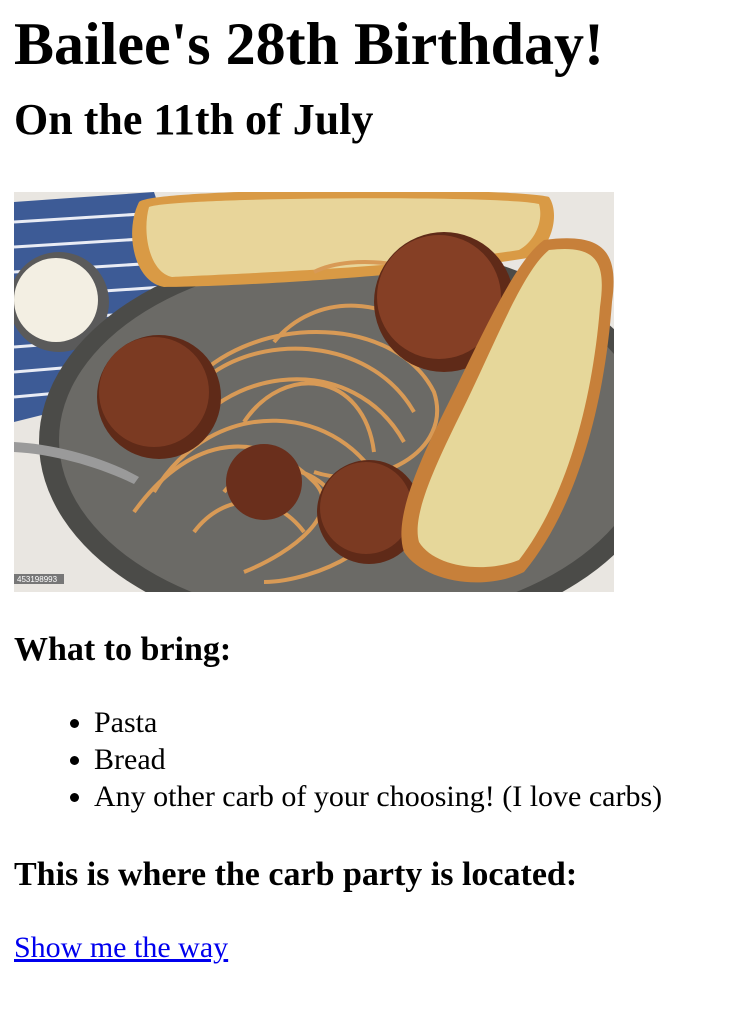  What do you see at coordinates (296, 874) in the screenshot?
I see `location-heading: This is where the carb party is located:` at bounding box center [296, 874].